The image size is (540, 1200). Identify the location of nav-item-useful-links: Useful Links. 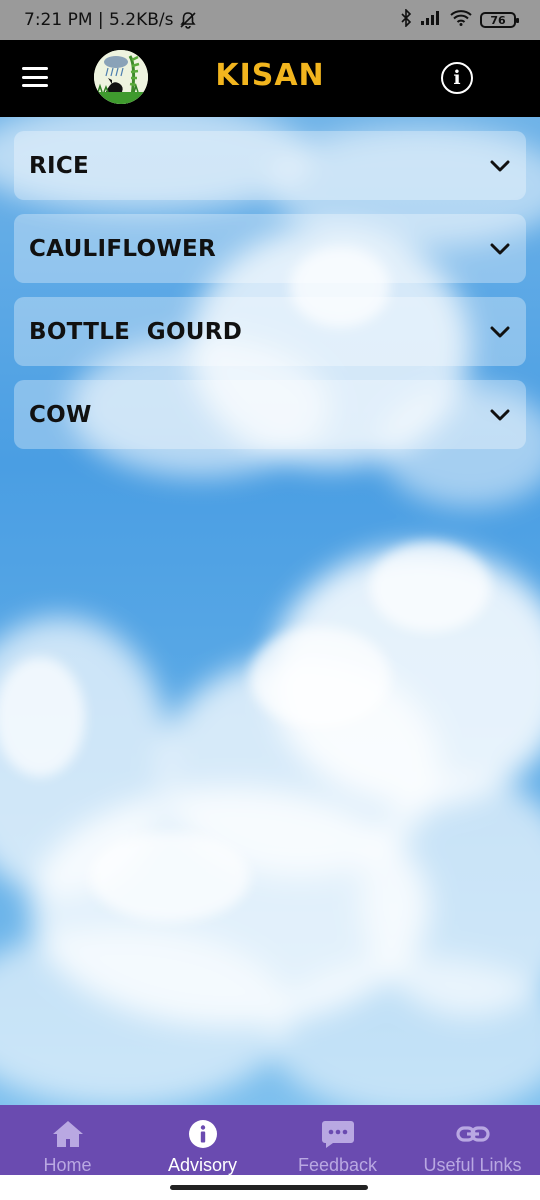
(472, 1140).